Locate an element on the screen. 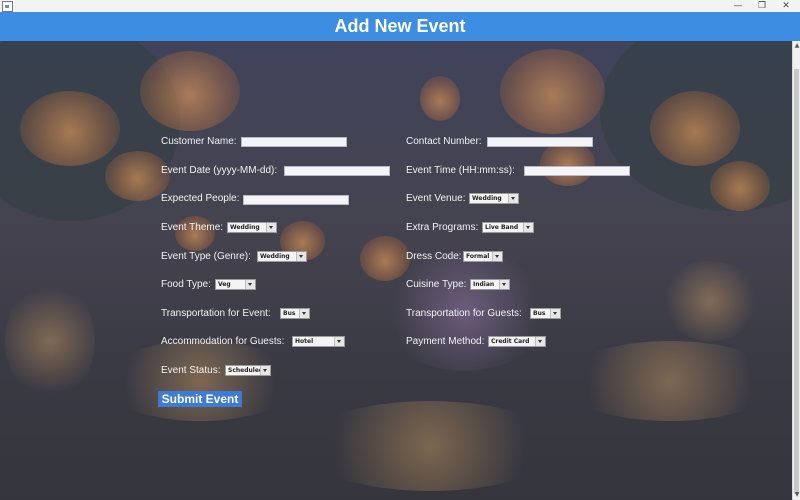  page-title: Add New Event is located at coordinates (400, 26).